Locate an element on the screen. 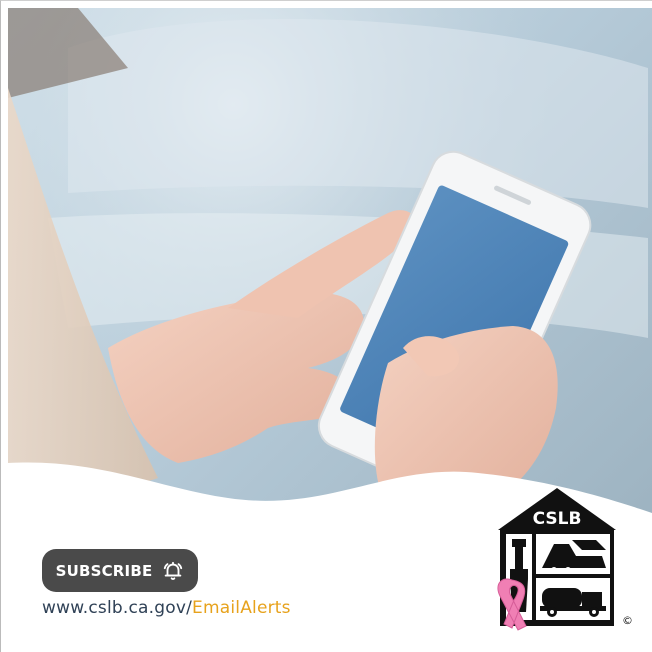  logo-text: CSLB is located at coordinates (557, 519).